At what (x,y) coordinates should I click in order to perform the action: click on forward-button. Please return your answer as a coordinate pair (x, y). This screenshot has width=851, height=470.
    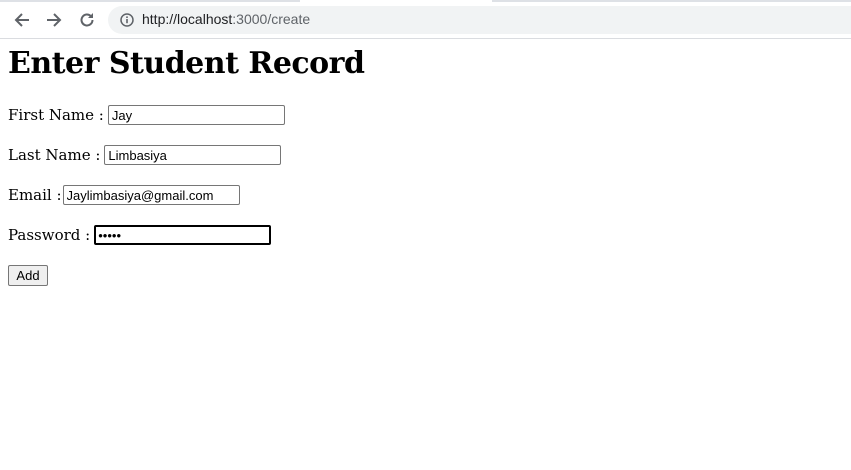
    Looking at the image, I should click on (54, 20).